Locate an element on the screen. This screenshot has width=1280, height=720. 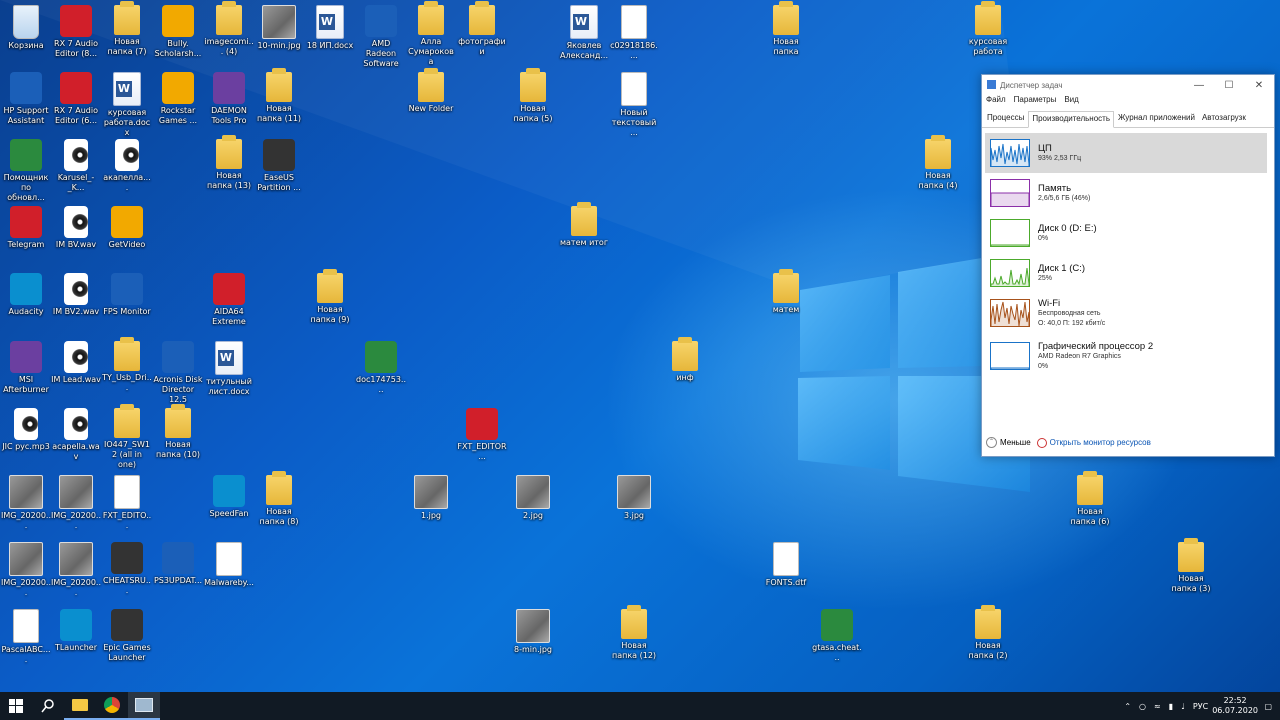
desktop-icon: 1.jpg is located at coordinates (431, 498).